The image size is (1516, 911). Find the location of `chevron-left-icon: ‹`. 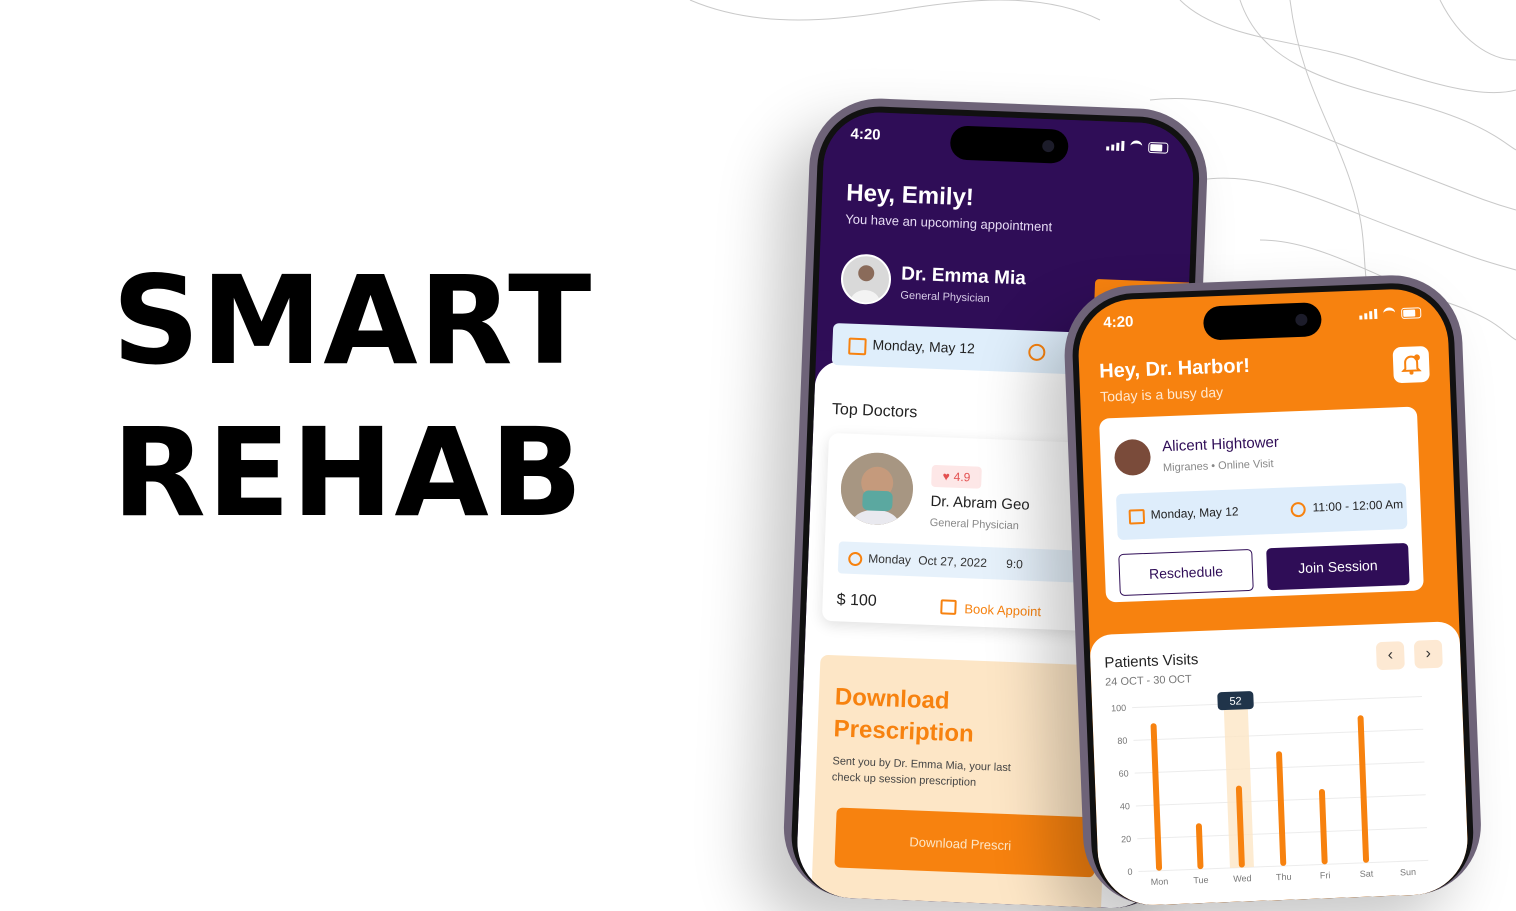

chevron-left-icon: ‹ is located at coordinates (1390, 655).